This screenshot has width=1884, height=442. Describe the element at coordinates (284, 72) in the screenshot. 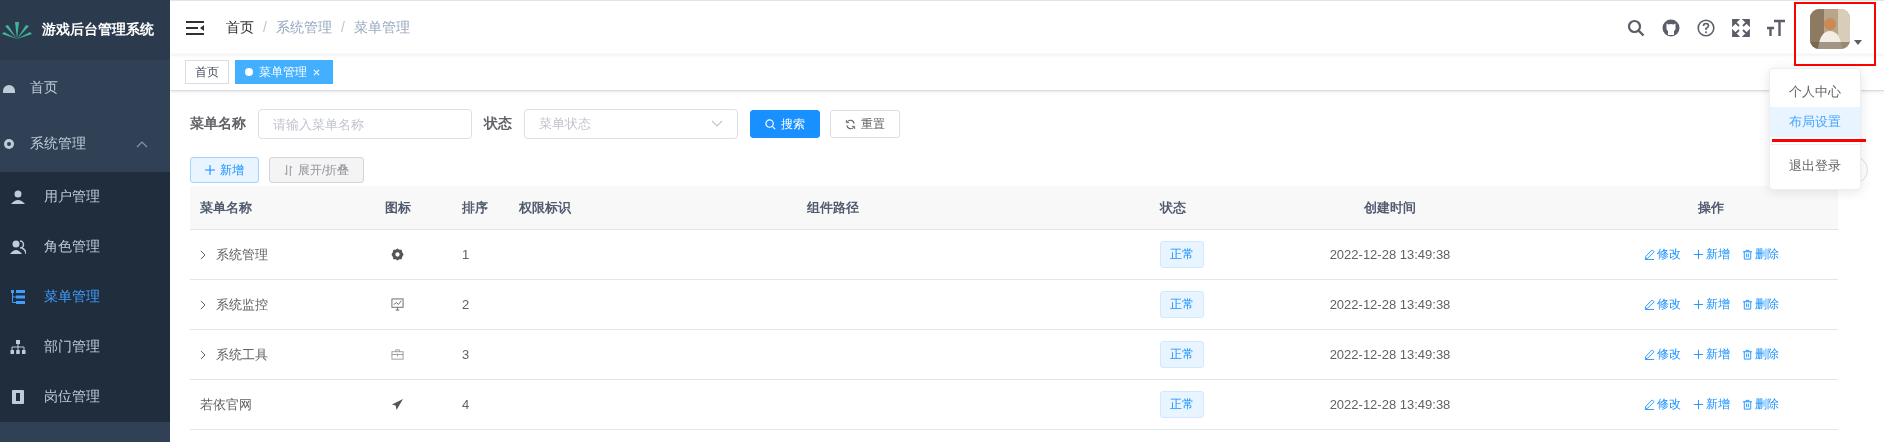

I see `page-tab: 菜单管理` at that location.